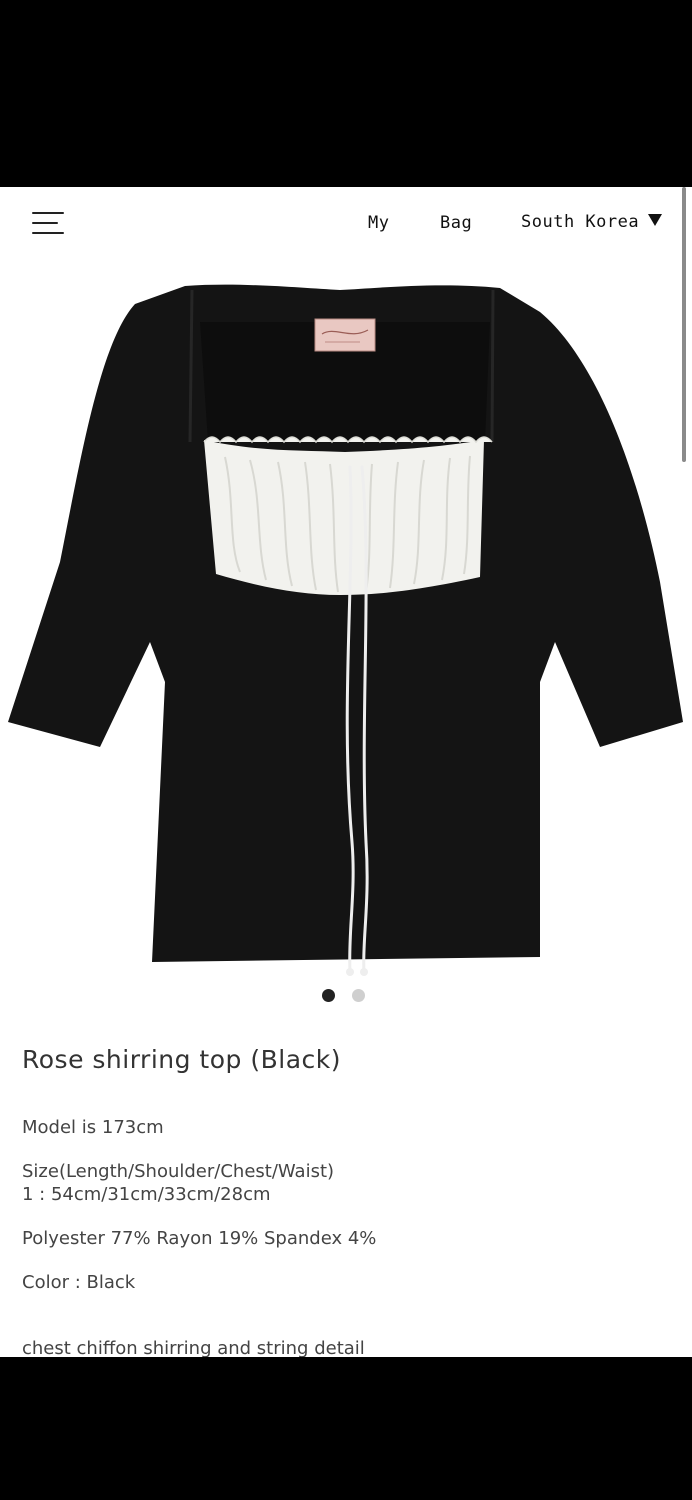 This screenshot has width=692, height=1500. Describe the element at coordinates (358, 995) in the screenshot. I see `carousel-dot` at that location.